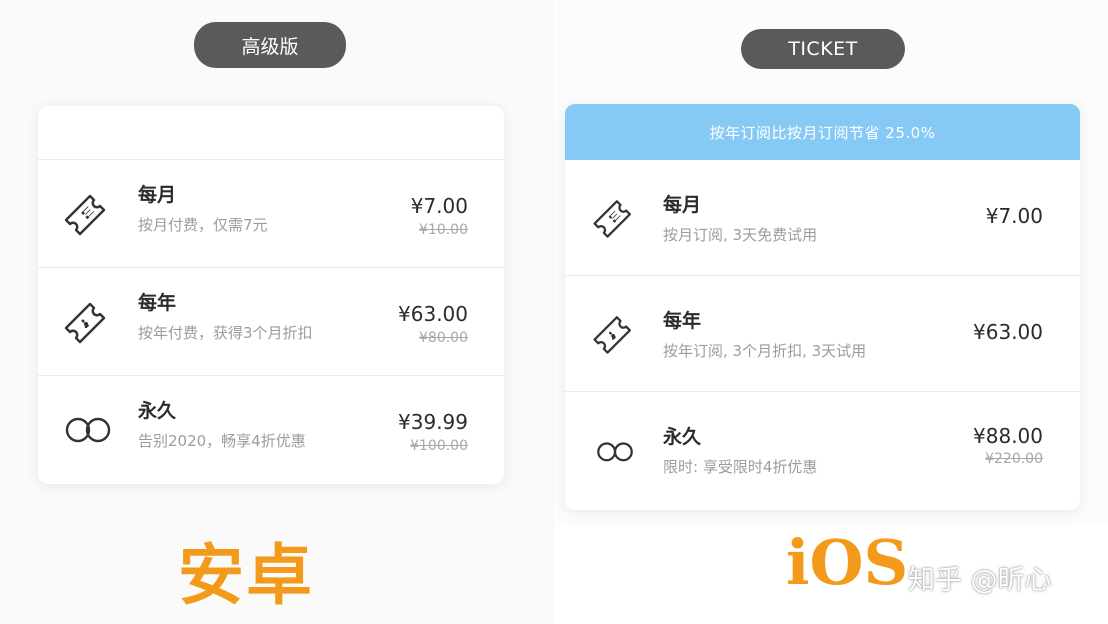 The image size is (1108, 624). Describe the element at coordinates (823, 49) in the screenshot. I see `ticket-pill: TICKET` at that location.